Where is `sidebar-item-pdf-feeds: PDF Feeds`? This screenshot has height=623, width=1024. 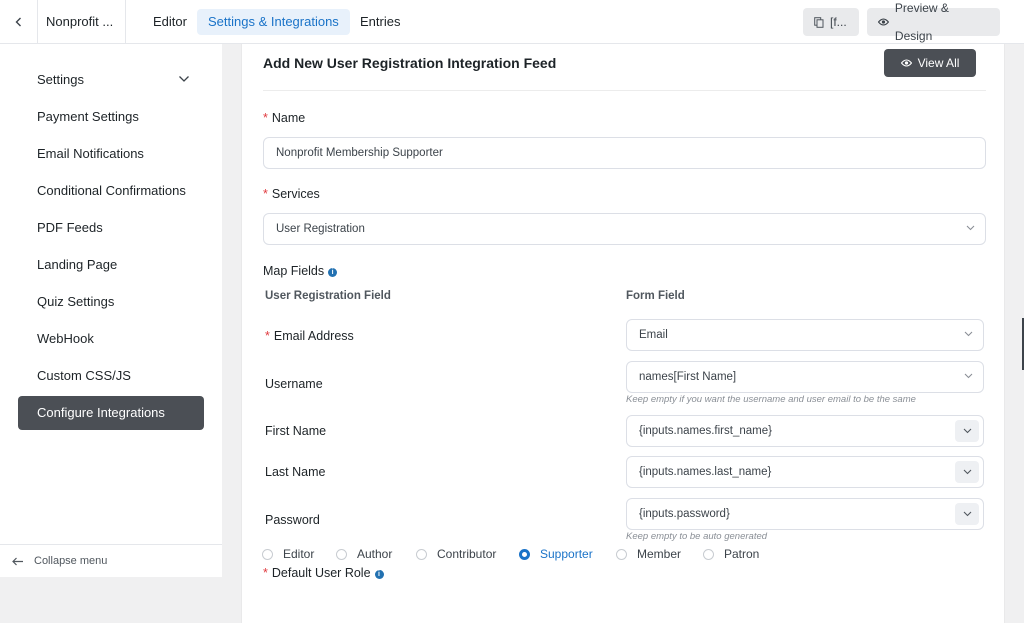
sidebar-item-pdf-feeds: PDF Feeds is located at coordinates (111, 228).